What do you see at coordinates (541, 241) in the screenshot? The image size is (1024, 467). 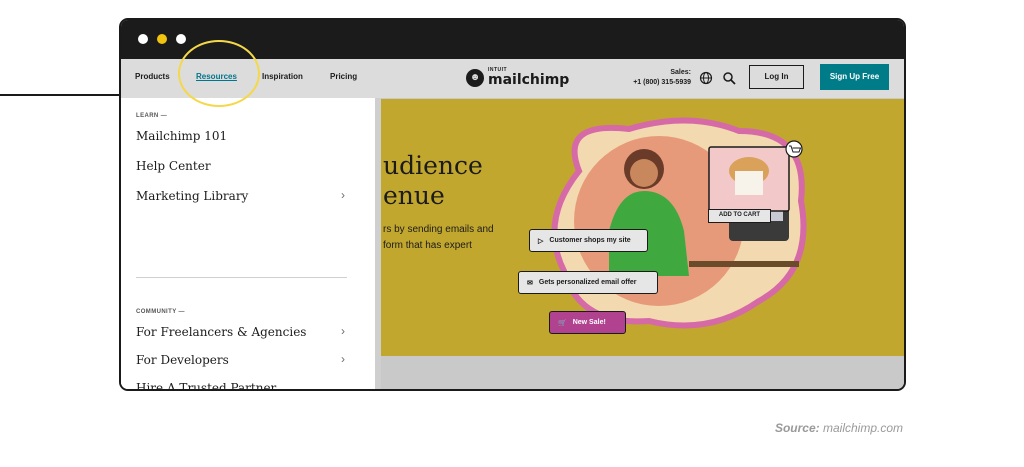 I see `play-icon: ▷` at bounding box center [541, 241].